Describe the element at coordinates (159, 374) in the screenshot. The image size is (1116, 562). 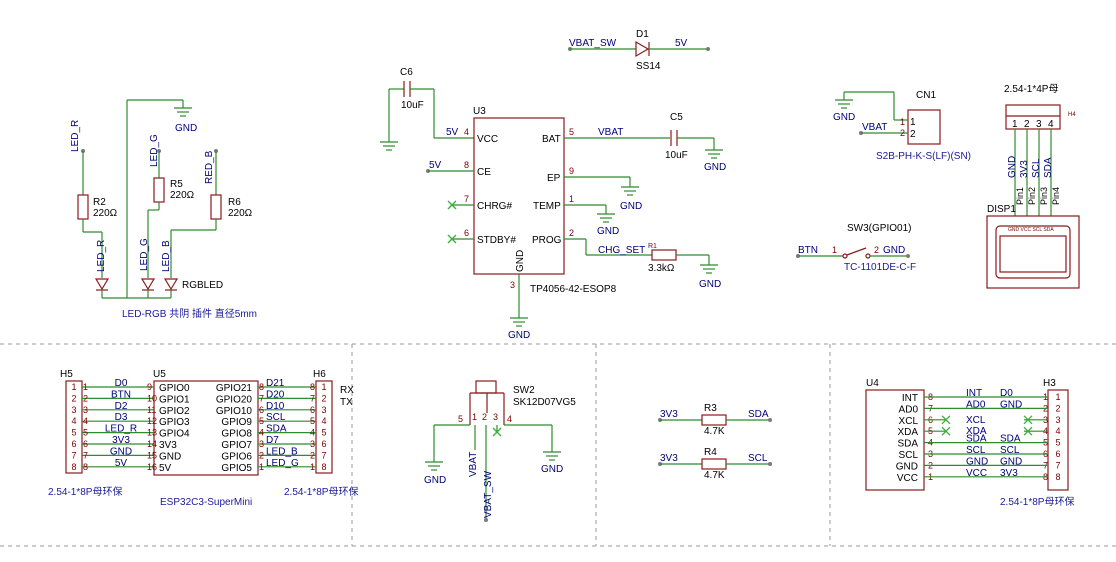
I see `u5-ref: U5` at that location.